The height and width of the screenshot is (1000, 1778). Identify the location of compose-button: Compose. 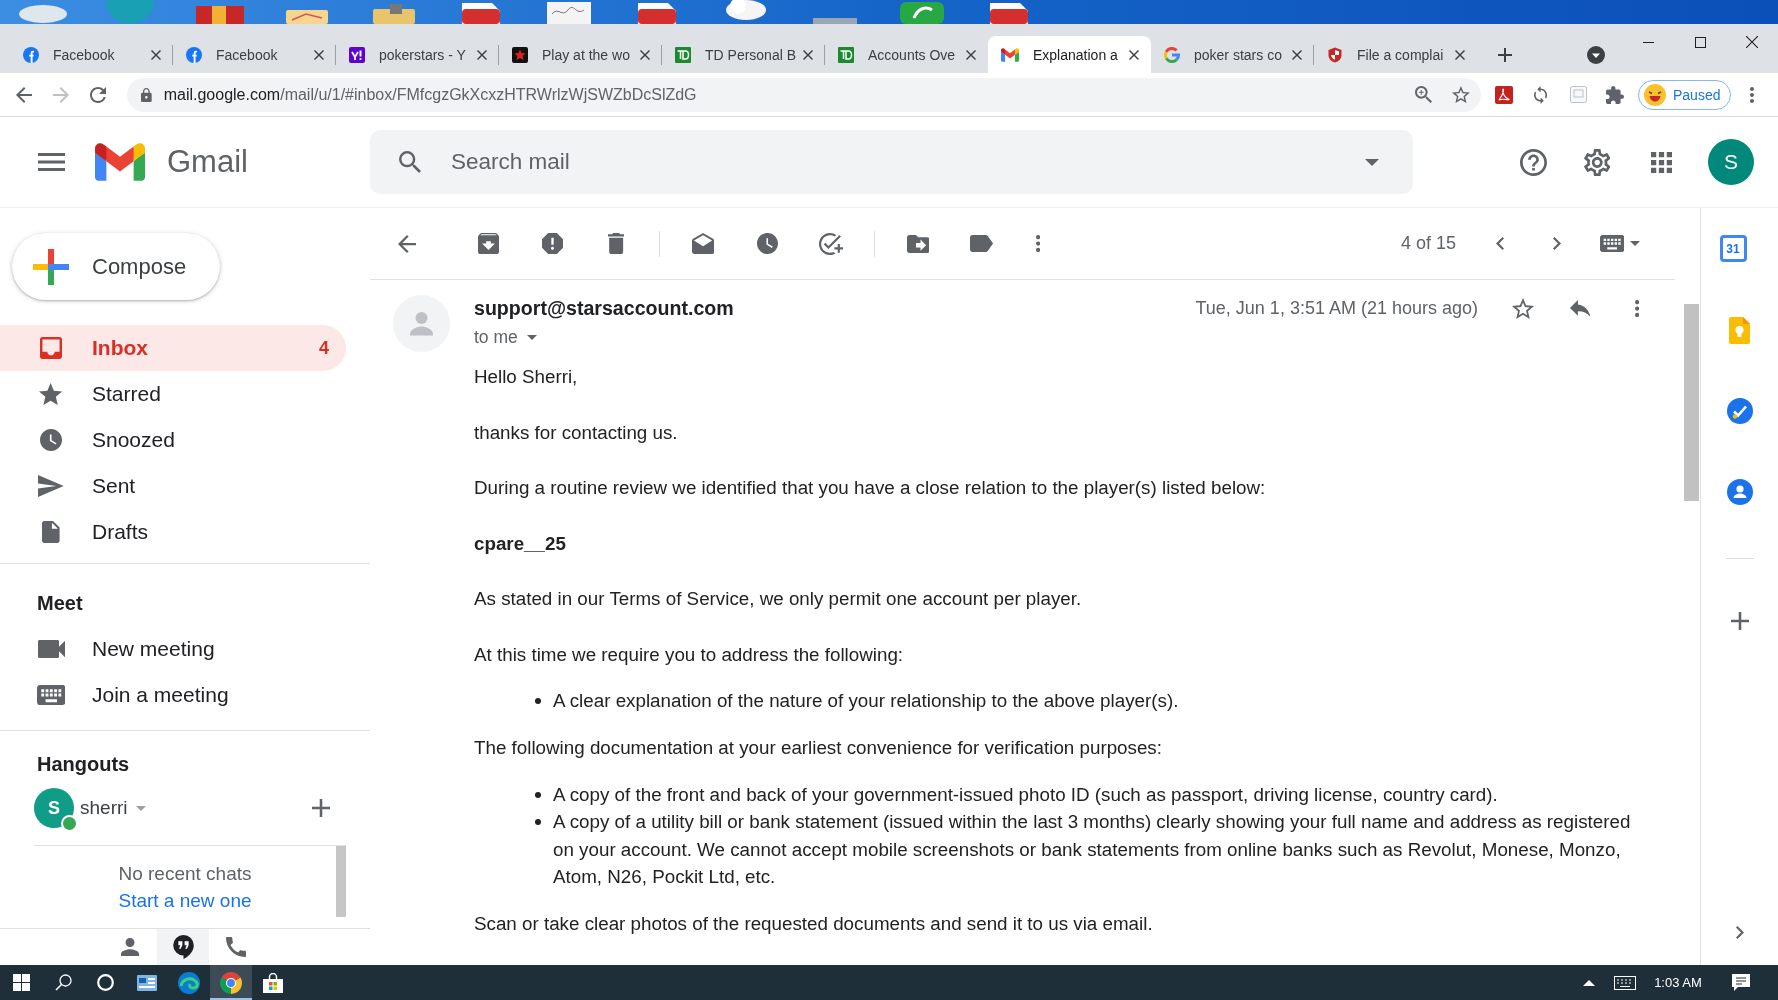
(116, 266).